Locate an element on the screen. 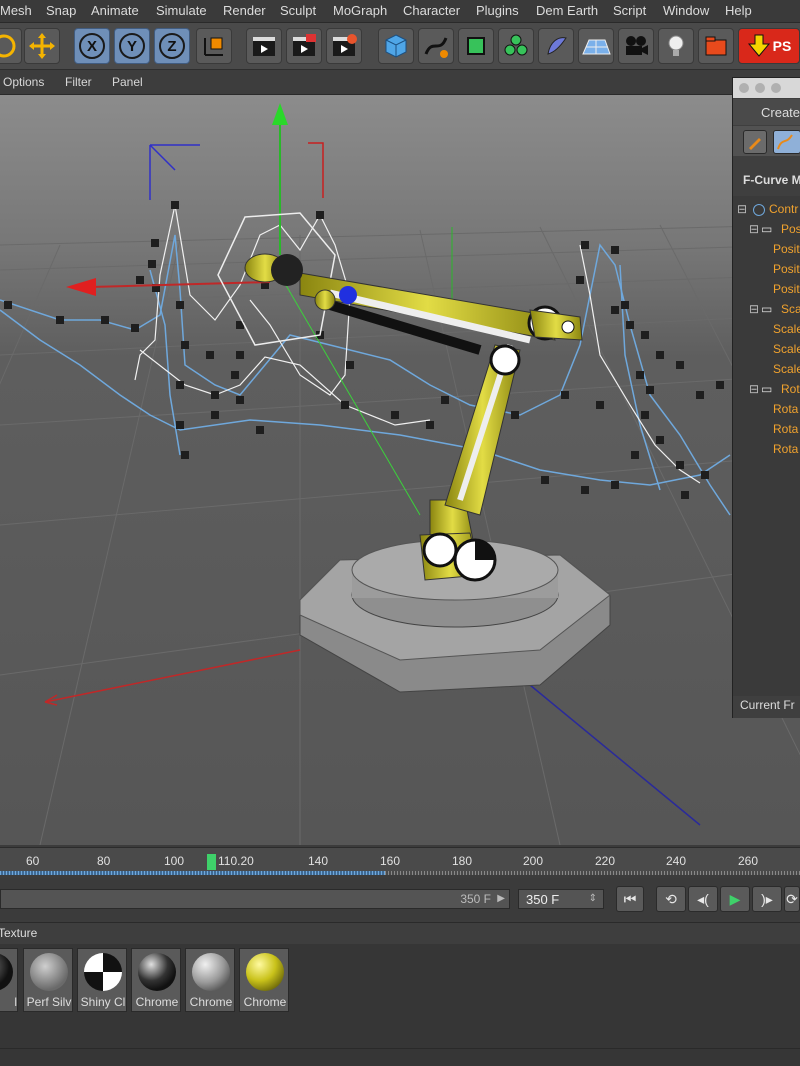 The image size is (800, 1066). material-manager-menu: Texture is located at coordinates (400, 933).